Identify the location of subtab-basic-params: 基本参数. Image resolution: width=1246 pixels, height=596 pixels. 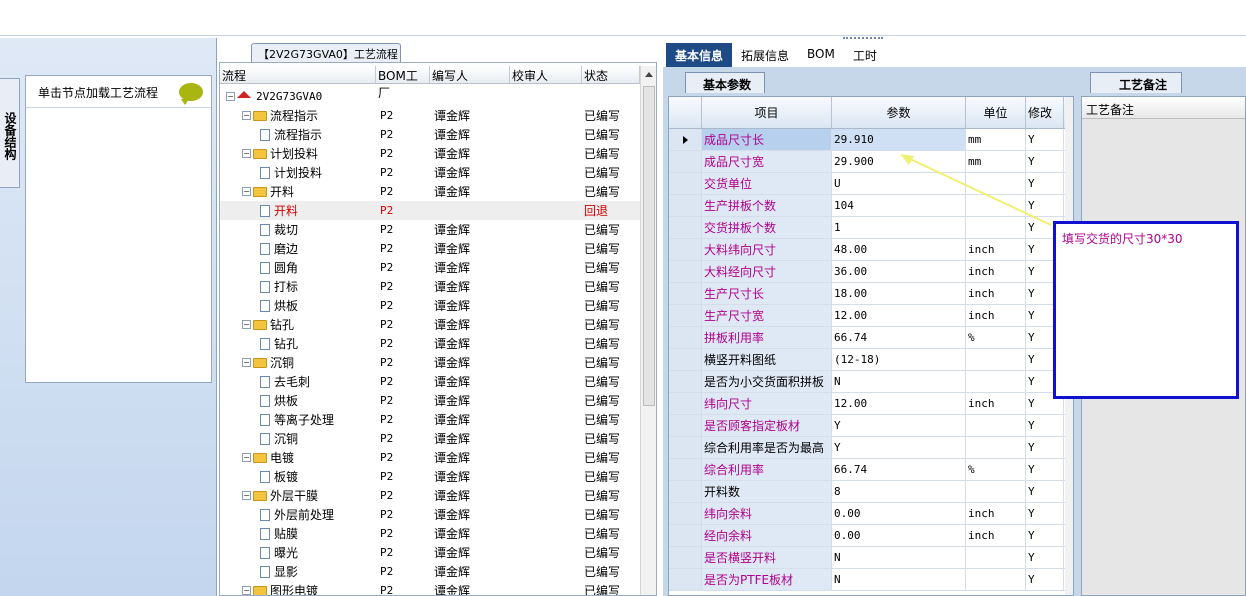
(725, 82).